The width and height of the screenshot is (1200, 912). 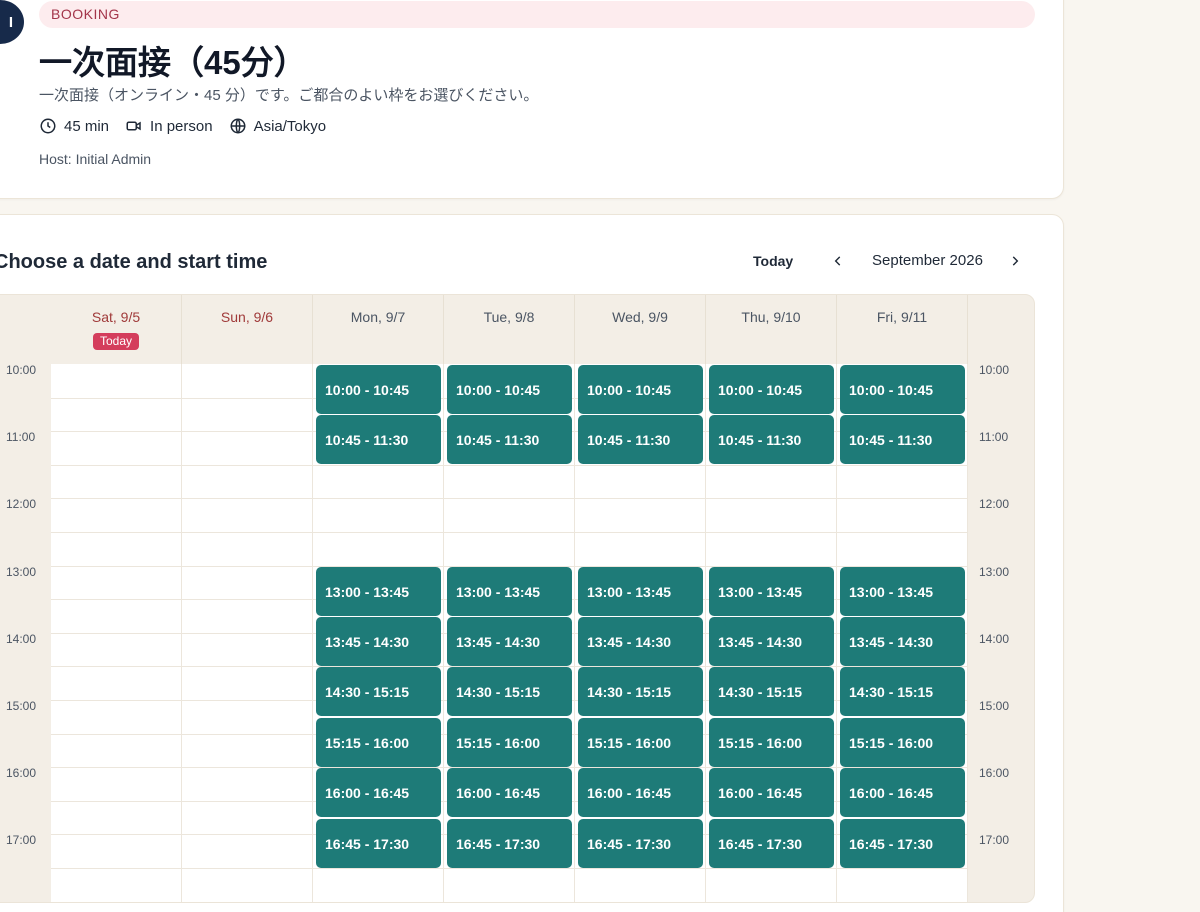 I want to click on chevron-right-icon, so click(x=1015, y=261).